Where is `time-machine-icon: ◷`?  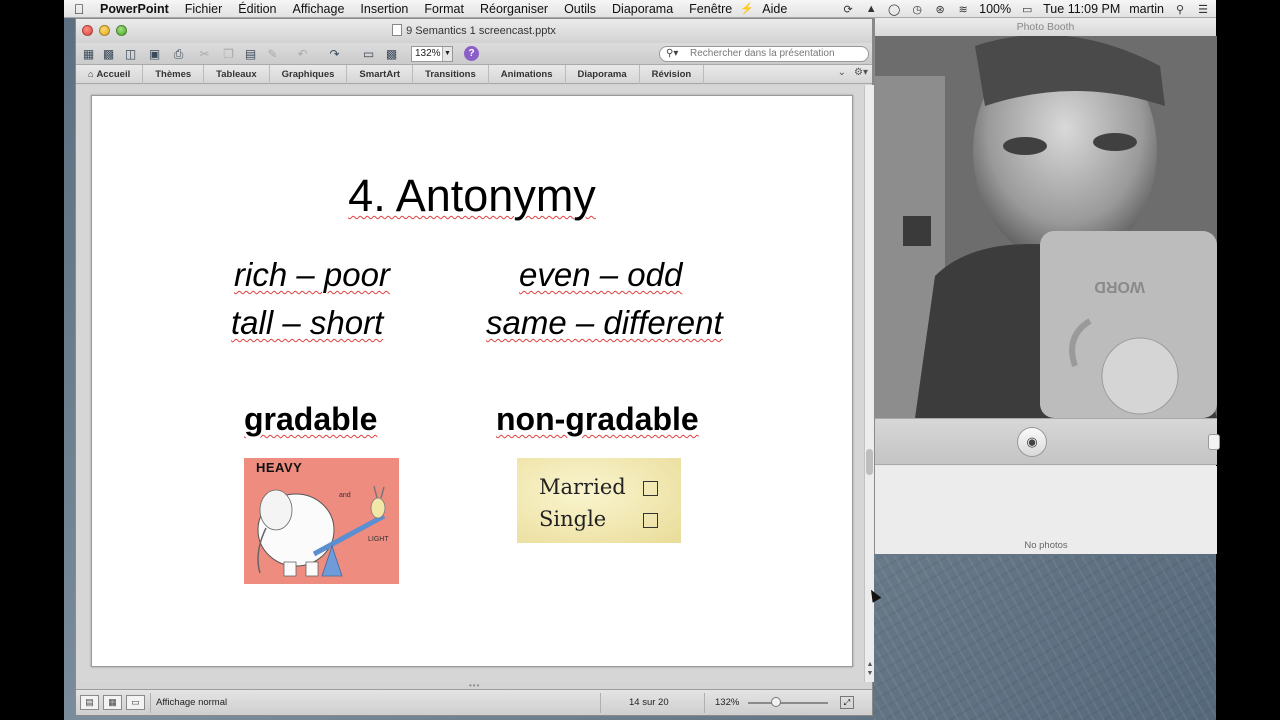 time-machine-icon: ◷ is located at coordinates (917, 9).